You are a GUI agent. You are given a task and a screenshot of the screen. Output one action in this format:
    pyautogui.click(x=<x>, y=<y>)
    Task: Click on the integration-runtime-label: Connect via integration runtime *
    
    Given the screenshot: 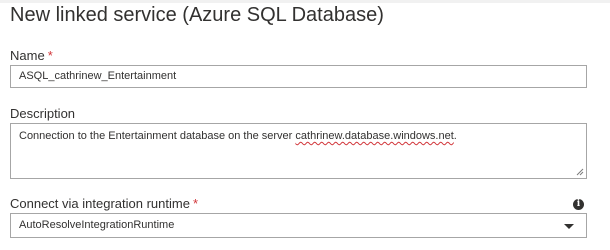 What is the action you would take?
    pyautogui.click(x=104, y=203)
    